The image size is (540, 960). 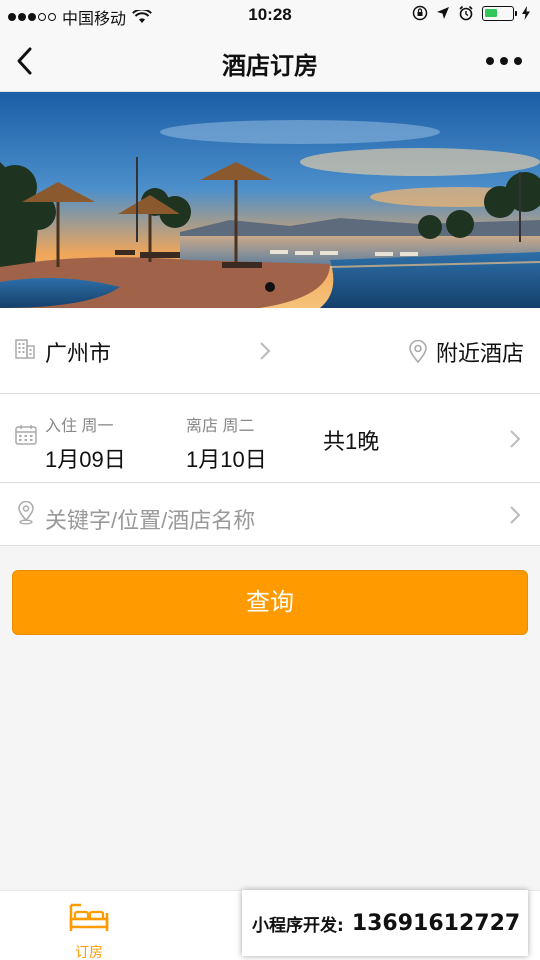 What do you see at coordinates (270, 438) in the screenshot?
I see `date-row: 入住 周一 1月09日 离店 周二 1月10日 共1晚` at bounding box center [270, 438].